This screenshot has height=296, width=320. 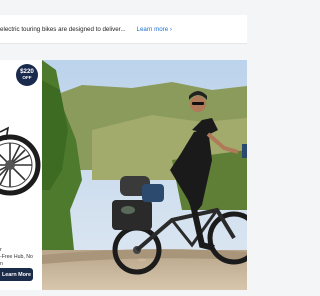 What do you see at coordinates (154, 29) in the screenshot?
I see `learn-more-link: Learn more ›` at bounding box center [154, 29].